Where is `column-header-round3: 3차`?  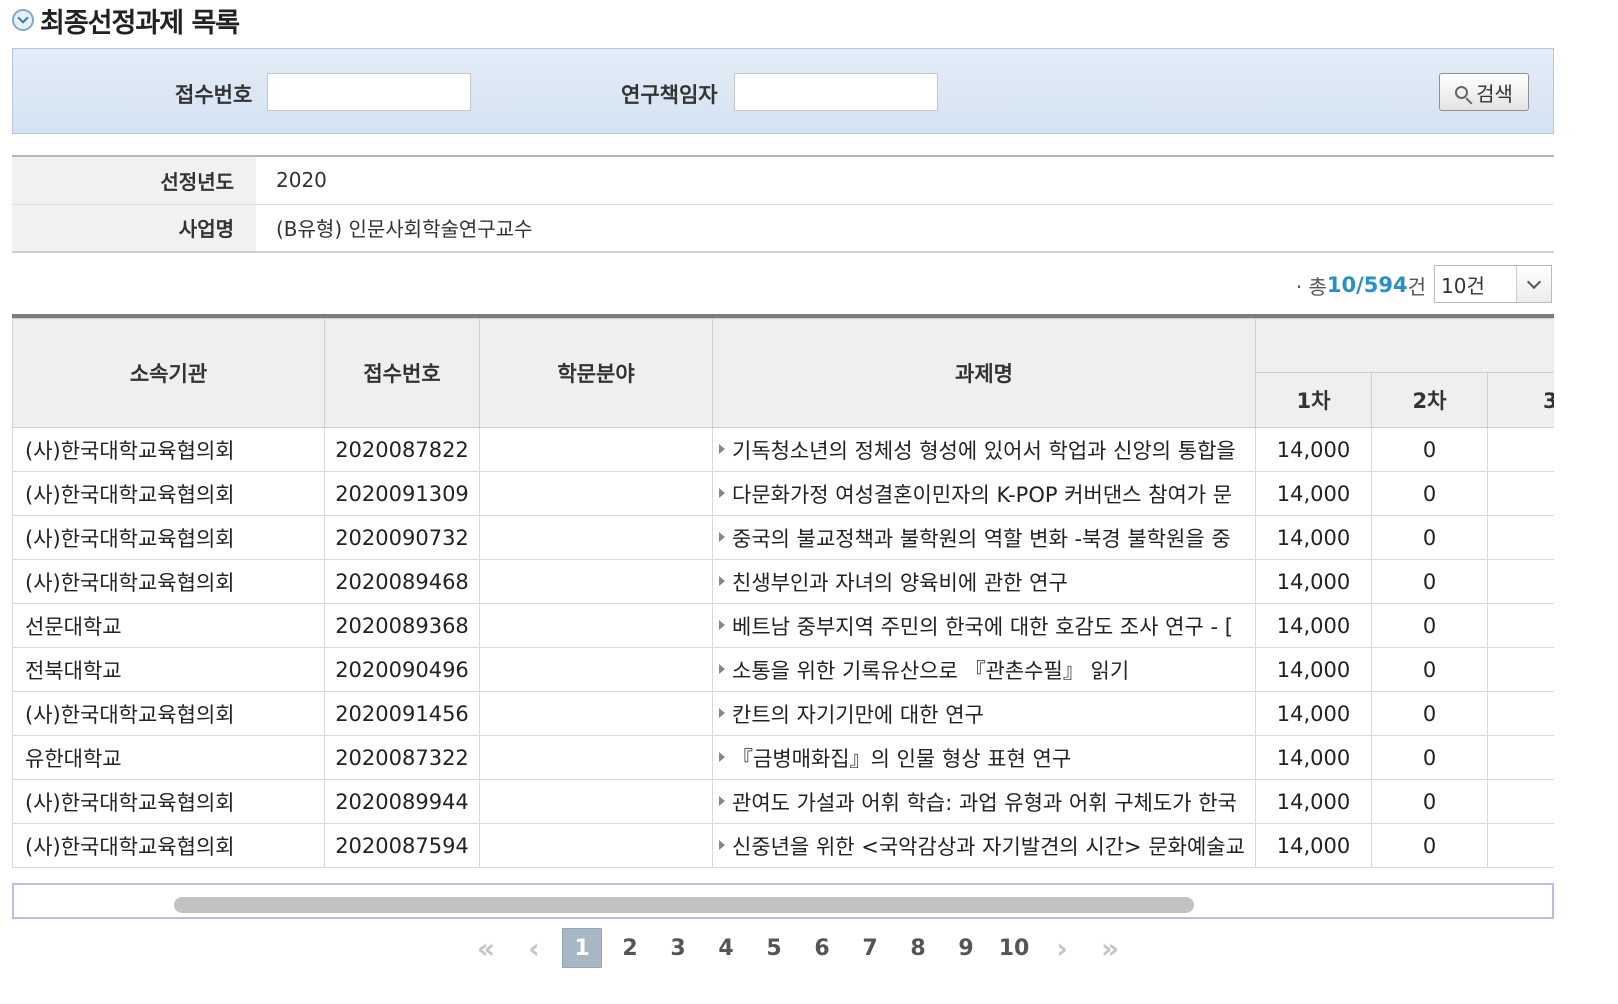 column-header-round3: 3차 is located at coordinates (1520, 400).